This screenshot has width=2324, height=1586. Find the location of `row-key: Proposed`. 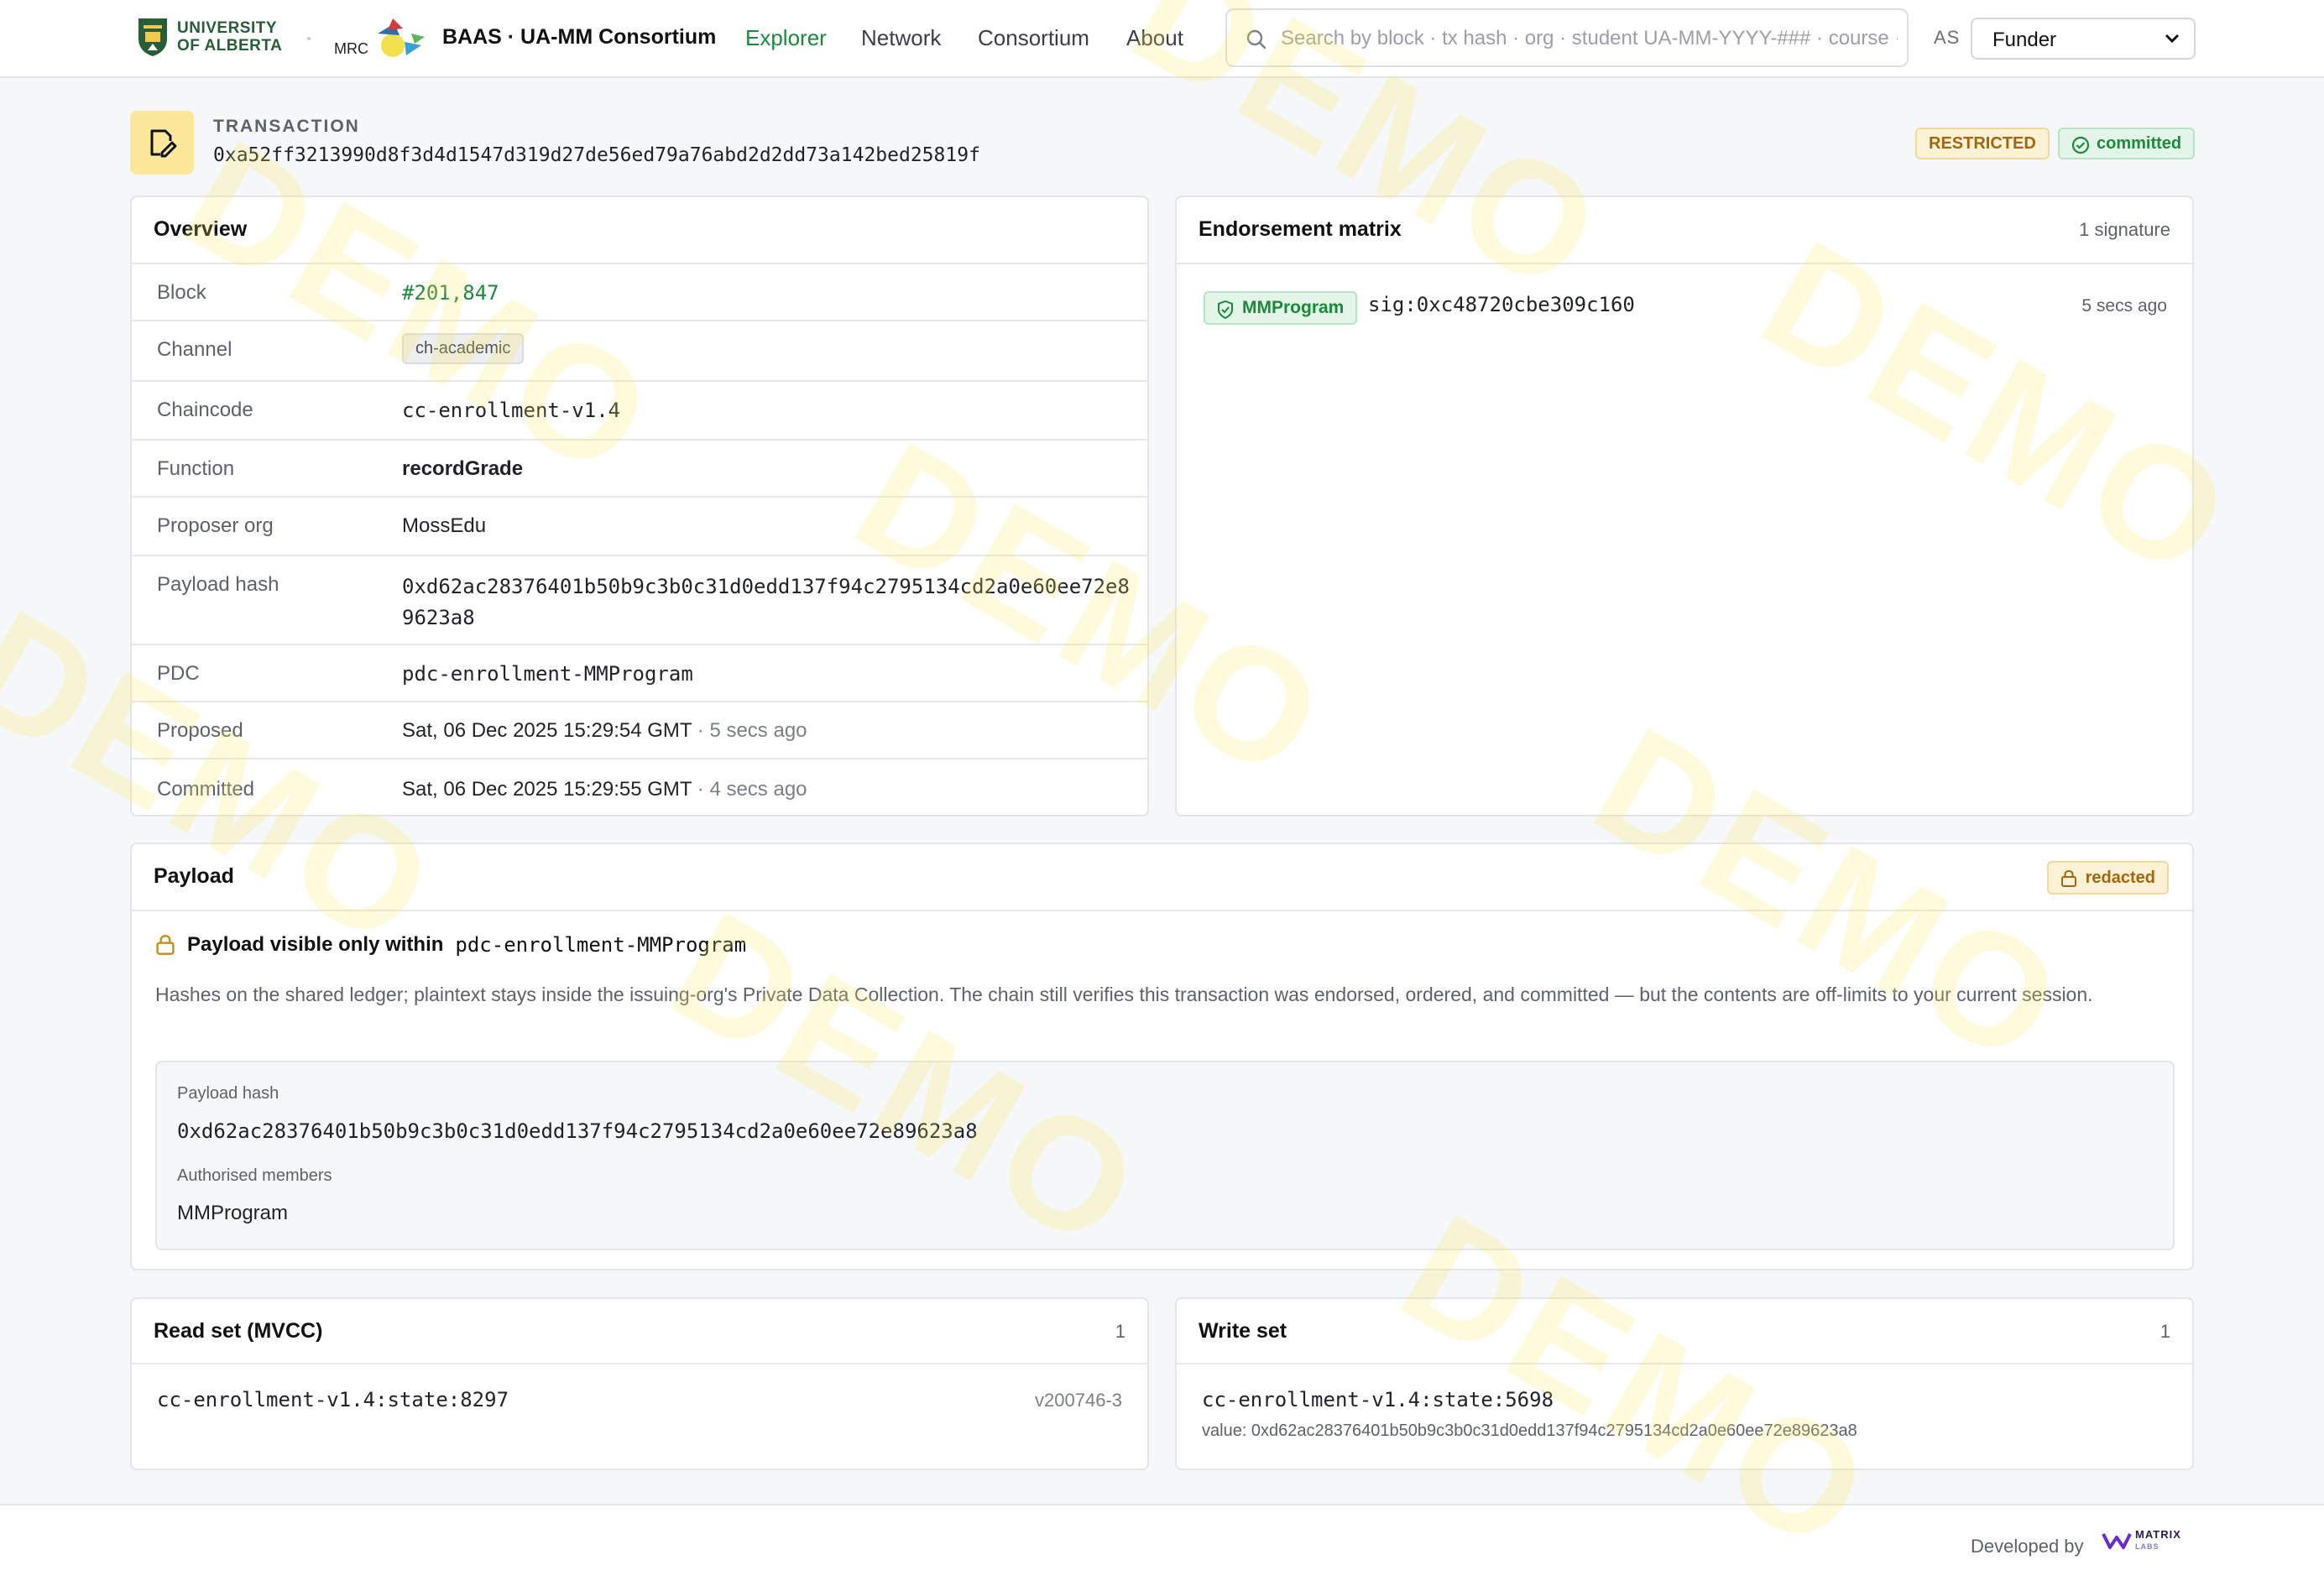

row-key: Proposed is located at coordinates (200, 731).